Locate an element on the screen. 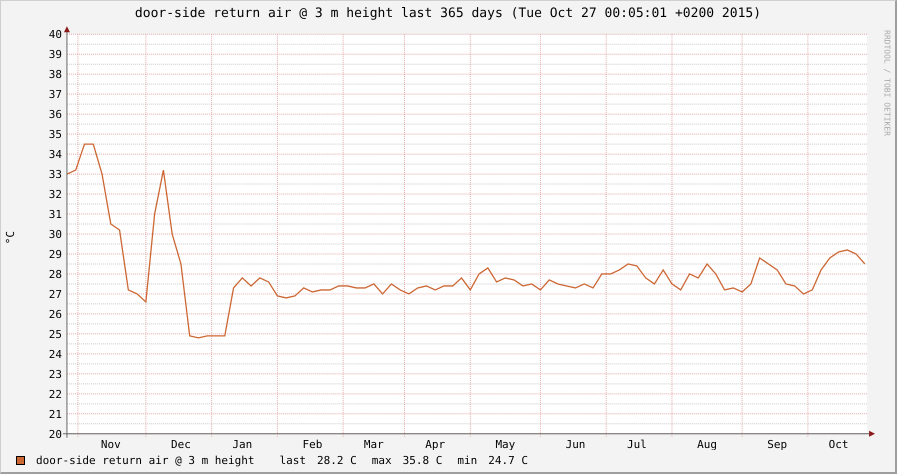  x-tick-label: Oct is located at coordinates (838, 444).